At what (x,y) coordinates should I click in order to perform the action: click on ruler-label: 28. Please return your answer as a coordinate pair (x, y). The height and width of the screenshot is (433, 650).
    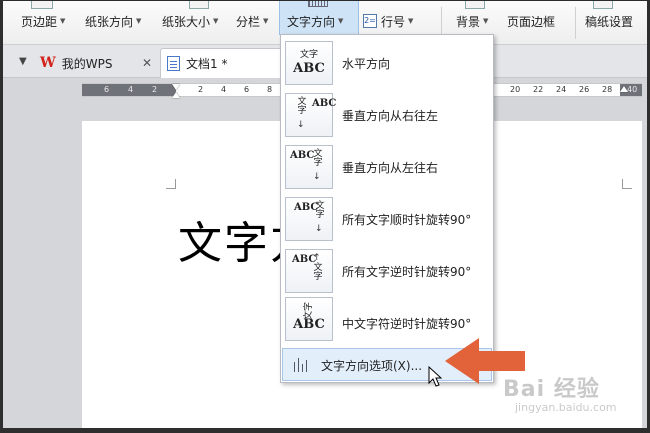
    Looking at the image, I should click on (607, 89).